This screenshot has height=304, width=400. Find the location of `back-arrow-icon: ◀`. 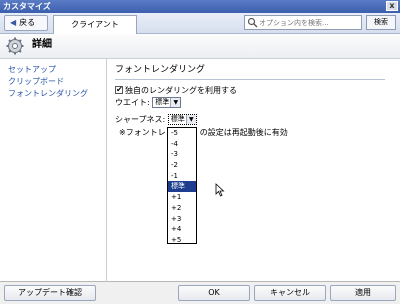

back-arrow-icon: ◀ is located at coordinates (13, 22).